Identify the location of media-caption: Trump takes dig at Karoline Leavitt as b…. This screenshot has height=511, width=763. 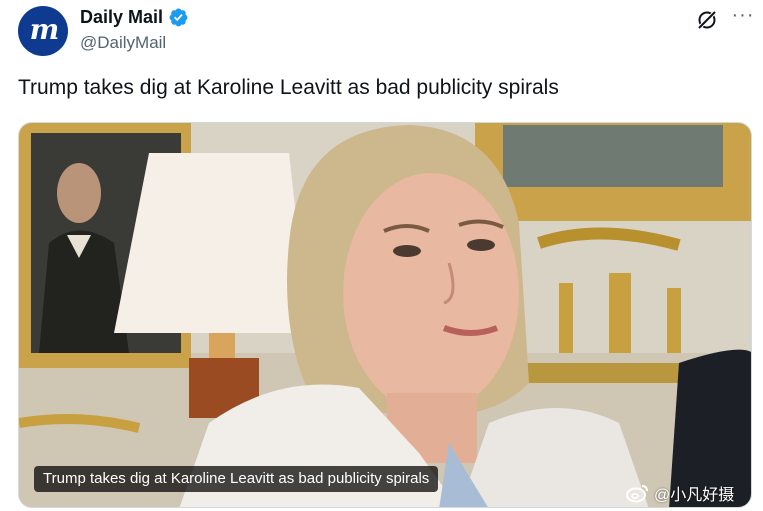
(236, 479).